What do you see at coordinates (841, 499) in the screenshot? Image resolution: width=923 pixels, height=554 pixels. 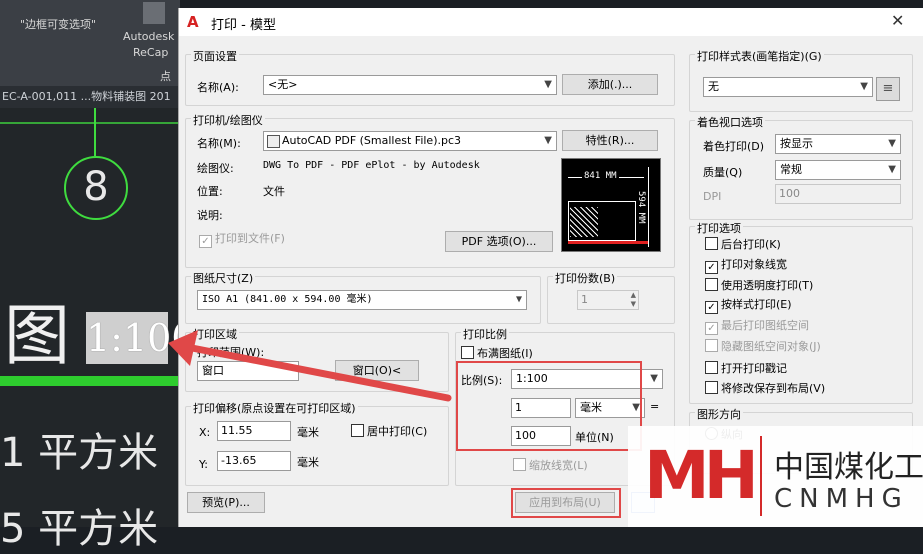 I see `watermark-en: CNMHG` at bounding box center [841, 499].